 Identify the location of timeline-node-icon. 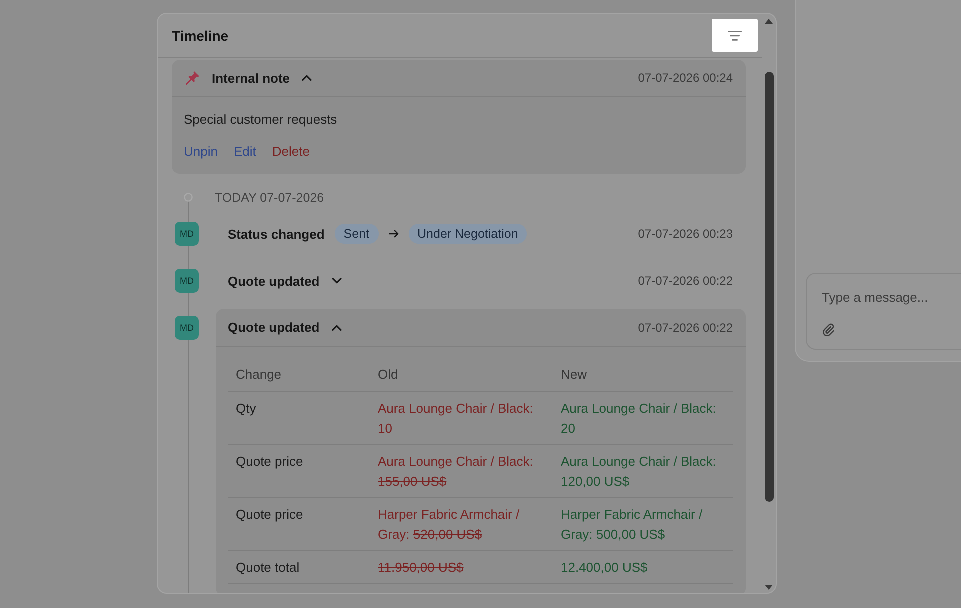
(188, 197).